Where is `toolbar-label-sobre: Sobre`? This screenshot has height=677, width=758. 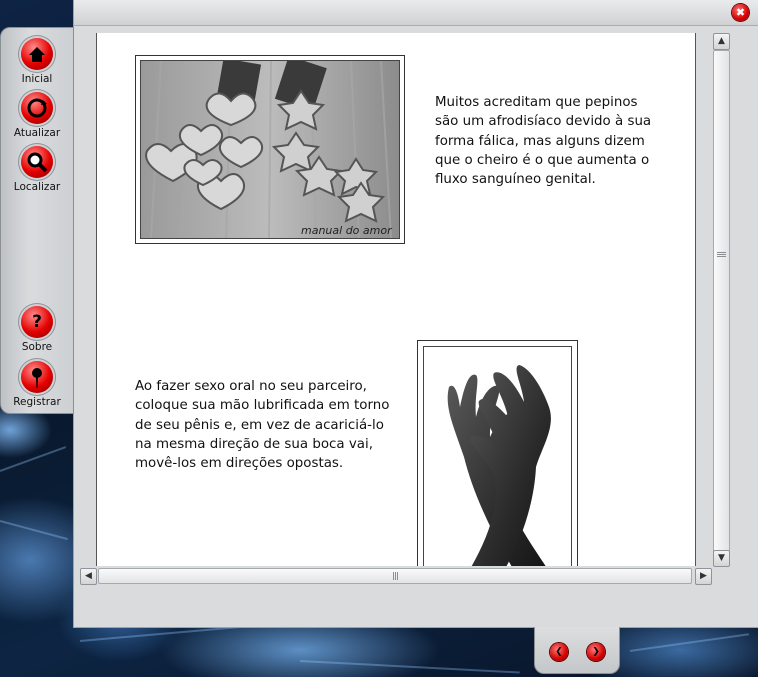 toolbar-label-sobre: Sobre is located at coordinates (37, 347).